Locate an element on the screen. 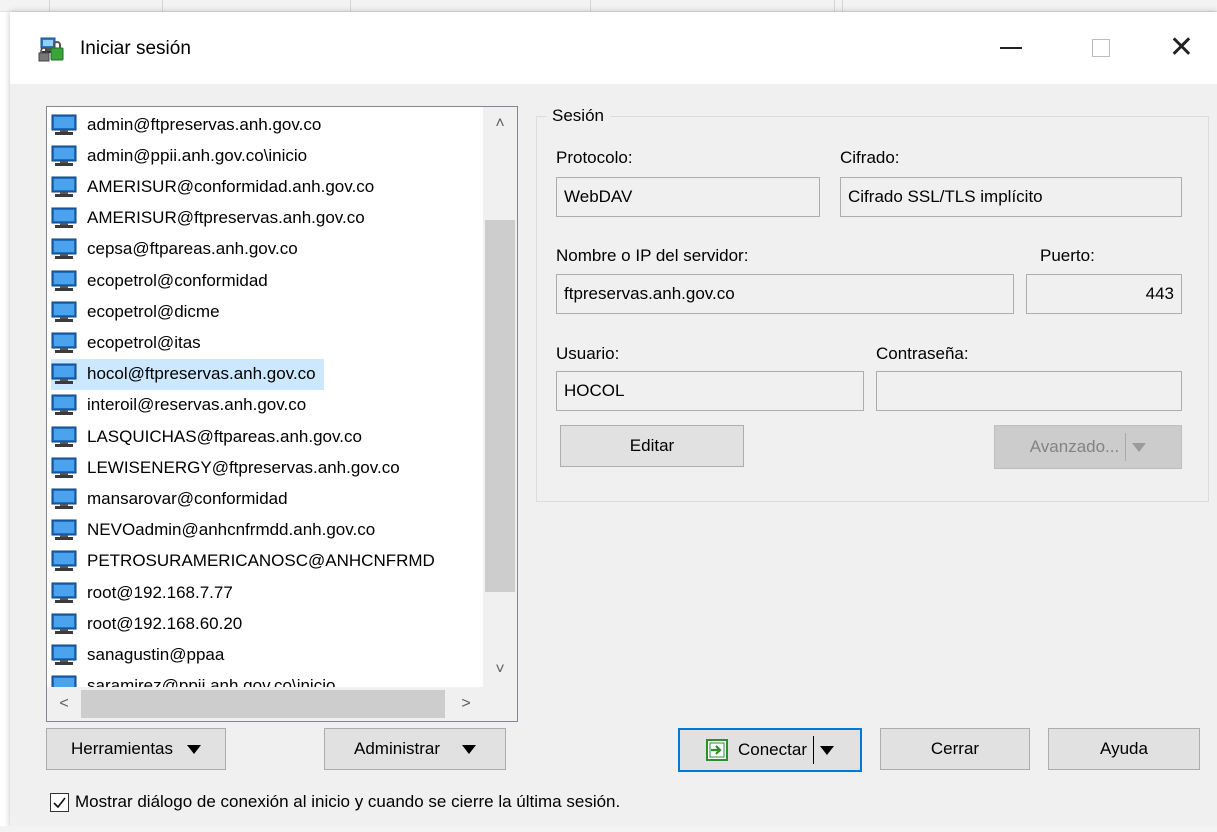  session-list-item: NEVOadmin@anhcnfrmdd.anh.gov.co is located at coordinates (217, 530).